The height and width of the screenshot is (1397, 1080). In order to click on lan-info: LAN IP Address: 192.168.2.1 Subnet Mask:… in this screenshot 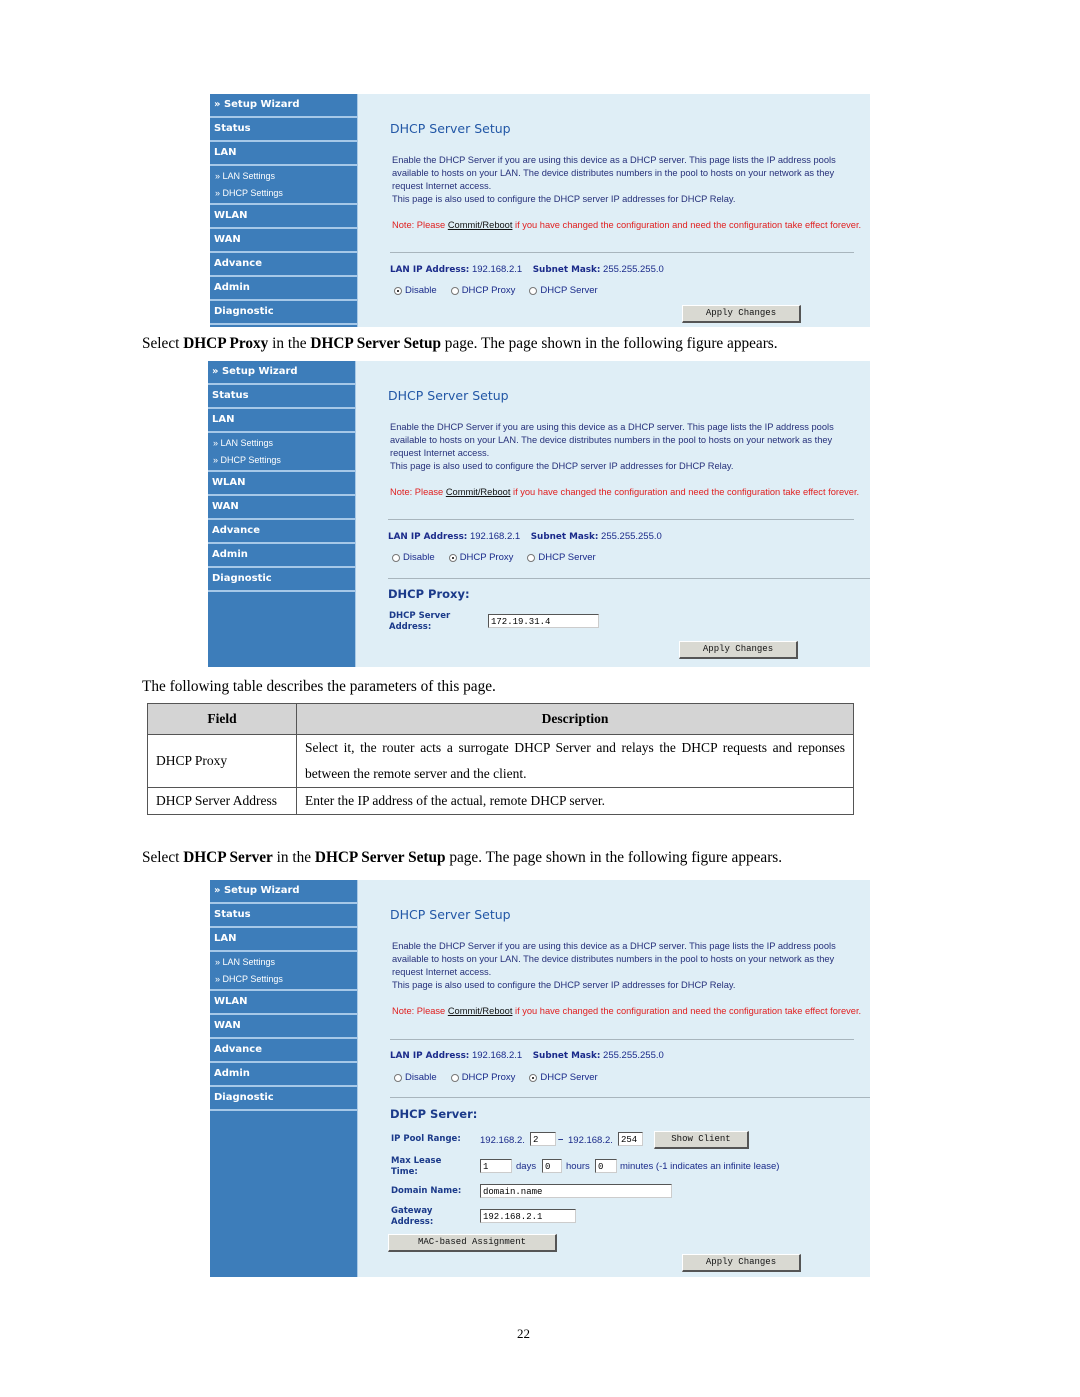, I will do `click(527, 1055)`.